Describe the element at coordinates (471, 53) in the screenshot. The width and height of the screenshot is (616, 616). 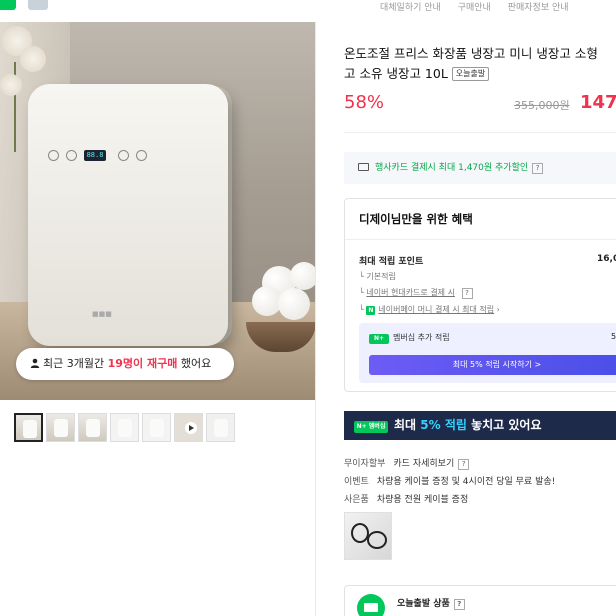
I see `product-title-line1: 온도조절 프리스 화장품 냉장고 미니 냉장고 소형` at that location.